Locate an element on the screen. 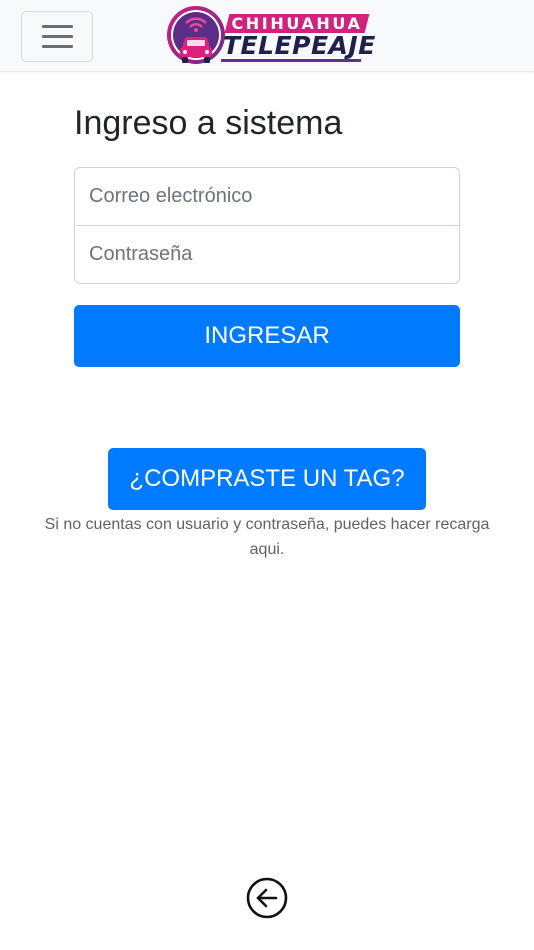 This screenshot has width=534, height=950. email-field is located at coordinates (267, 196).